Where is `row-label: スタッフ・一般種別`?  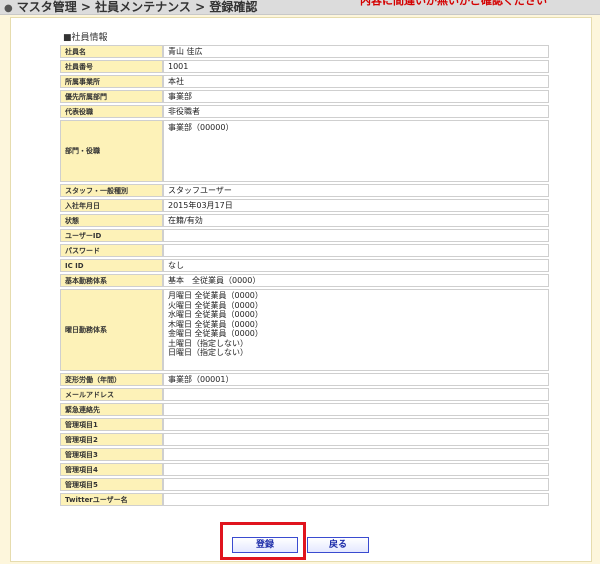
row-label: スタッフ・一般種別 is located at coordinates (111, 190).